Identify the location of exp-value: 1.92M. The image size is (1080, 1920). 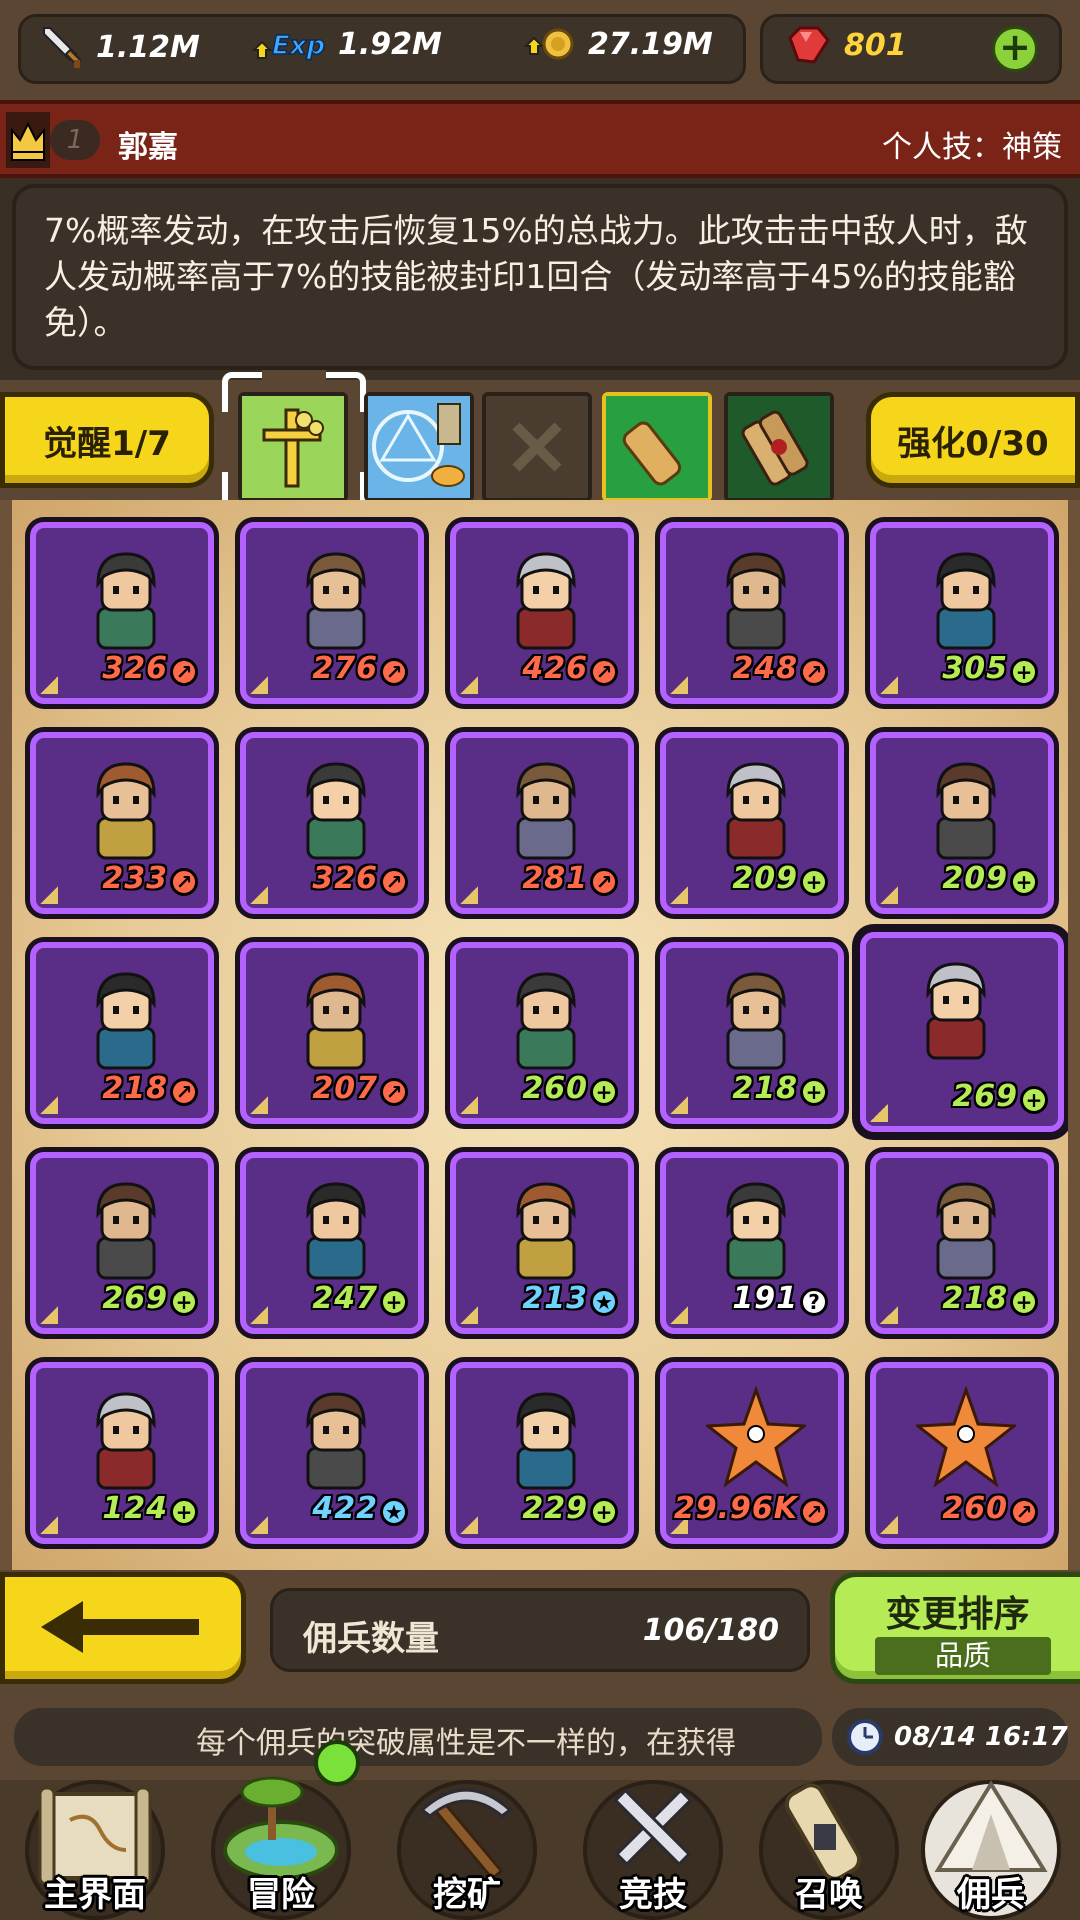
(390, 44).